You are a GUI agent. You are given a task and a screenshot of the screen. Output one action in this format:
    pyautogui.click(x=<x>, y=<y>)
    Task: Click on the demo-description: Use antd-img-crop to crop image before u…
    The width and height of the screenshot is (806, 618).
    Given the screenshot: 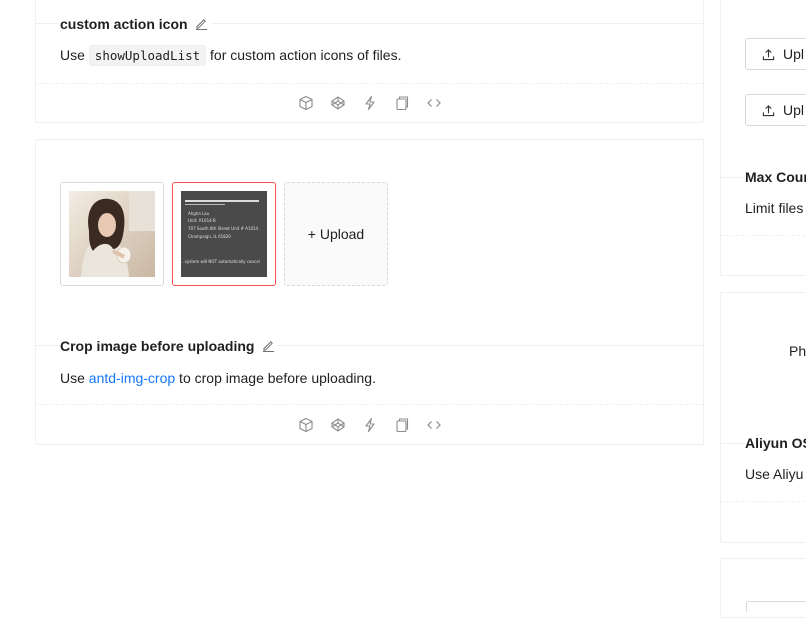 What is the action you would take?
    pyautogui.click(x=218, y=378)
    